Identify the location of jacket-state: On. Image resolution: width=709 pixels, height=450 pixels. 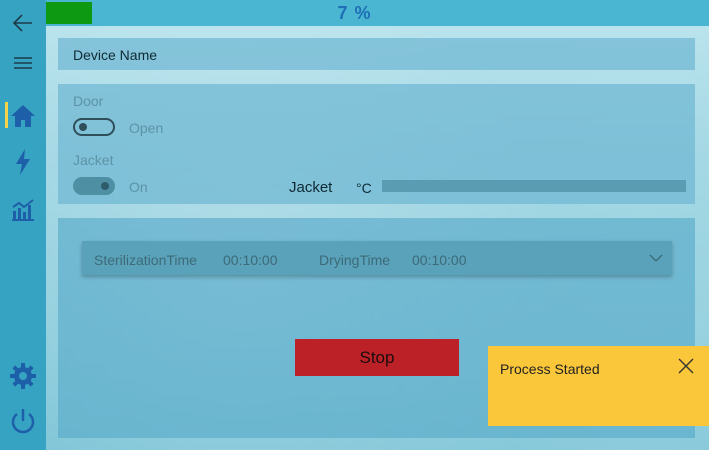
(138, 187).